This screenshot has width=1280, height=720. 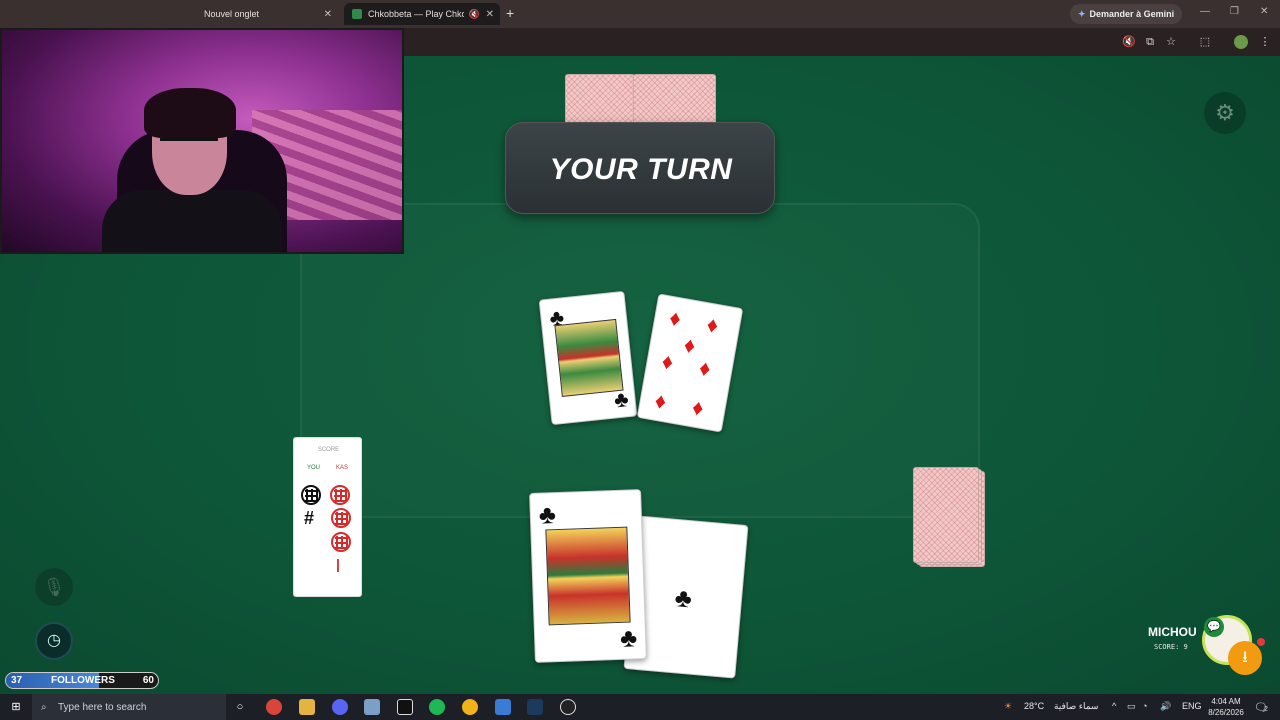 What do you see at coordinates (372, 707) in the screenshot?
I see `keyboard-icon` at bounding box center [372, 707].